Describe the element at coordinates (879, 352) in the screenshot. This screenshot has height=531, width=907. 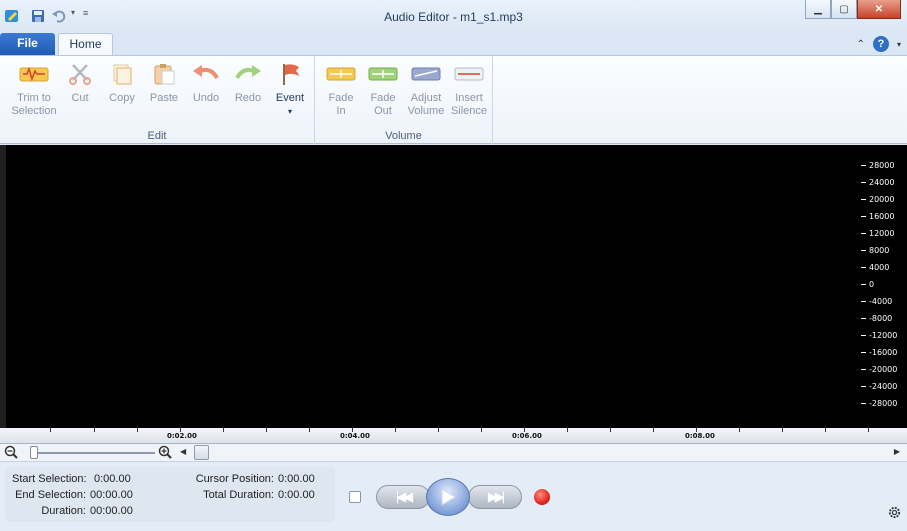
I see `amp-label: -16000` at that location.